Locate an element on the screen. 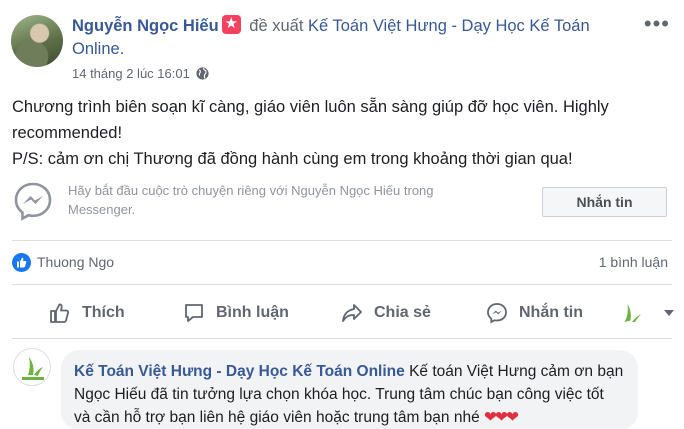  share-icon is located at coordinates (352, 313).